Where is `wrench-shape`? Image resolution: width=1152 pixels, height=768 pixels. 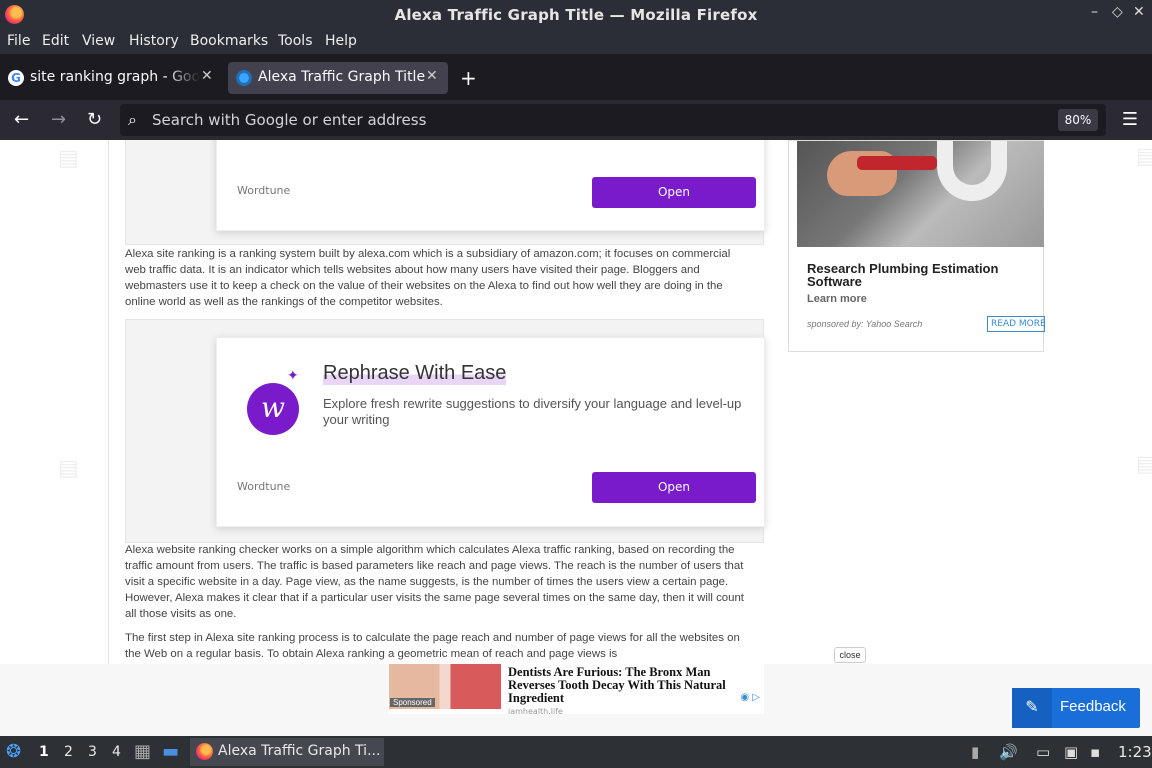
wrench-shape is located at coordinates (897, 163).